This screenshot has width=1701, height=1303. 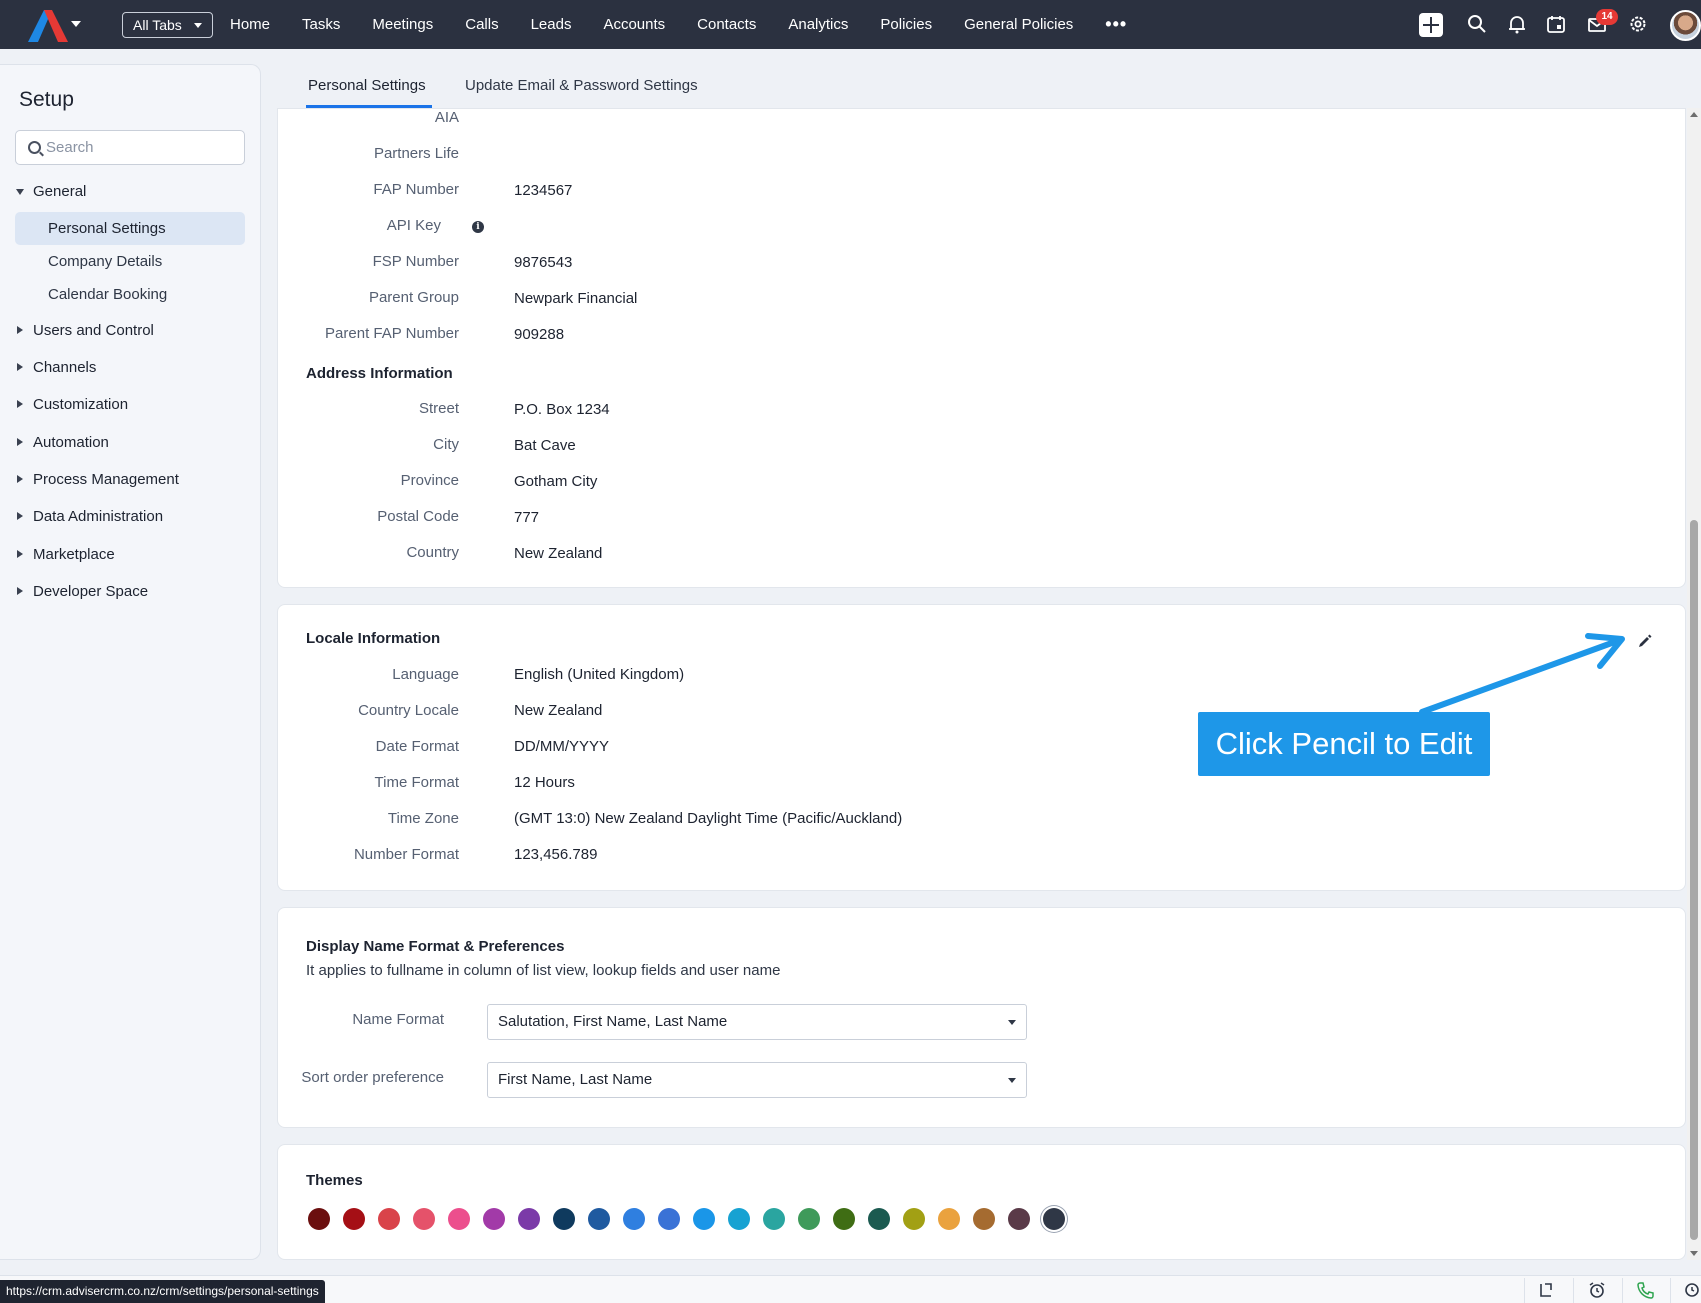 What do you see at coordinates (48, 26) in the screenshot?
I see `app-logo` at bounding box center [48, 26].